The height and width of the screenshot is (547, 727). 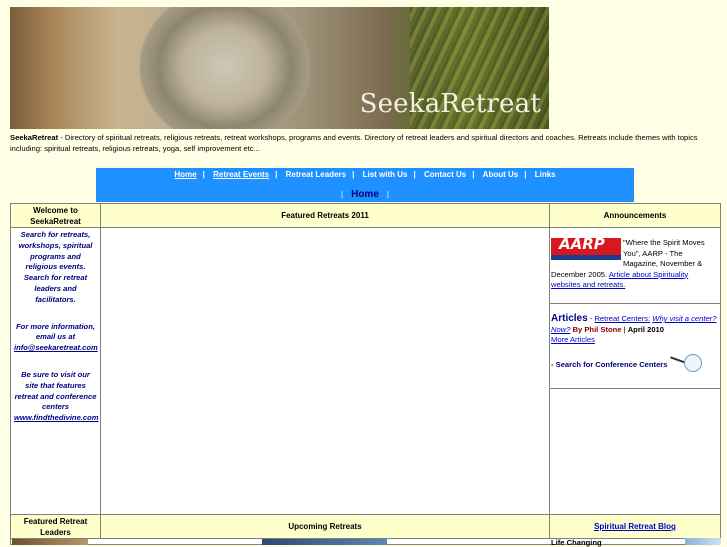 I want to click on nav-retreat-leaders: Retreat Leaders, so click(x=316, y=174).